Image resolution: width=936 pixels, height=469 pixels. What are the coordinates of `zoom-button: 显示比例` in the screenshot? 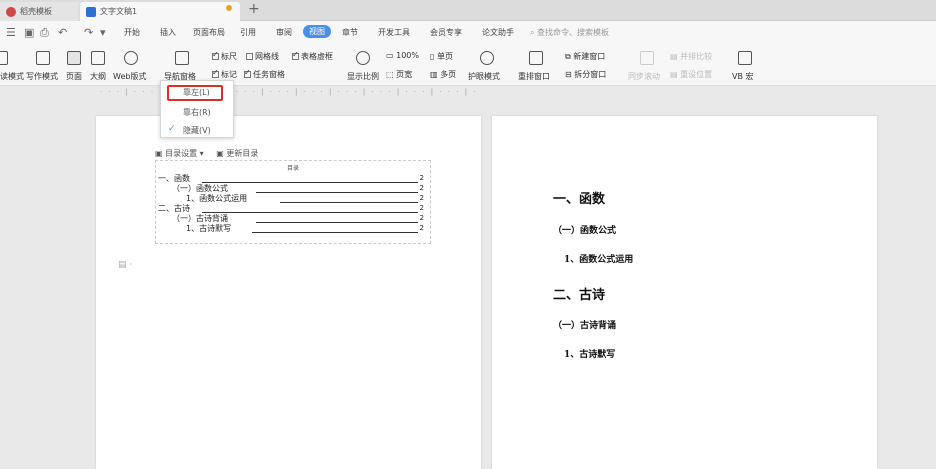 It's located at (363, 76).